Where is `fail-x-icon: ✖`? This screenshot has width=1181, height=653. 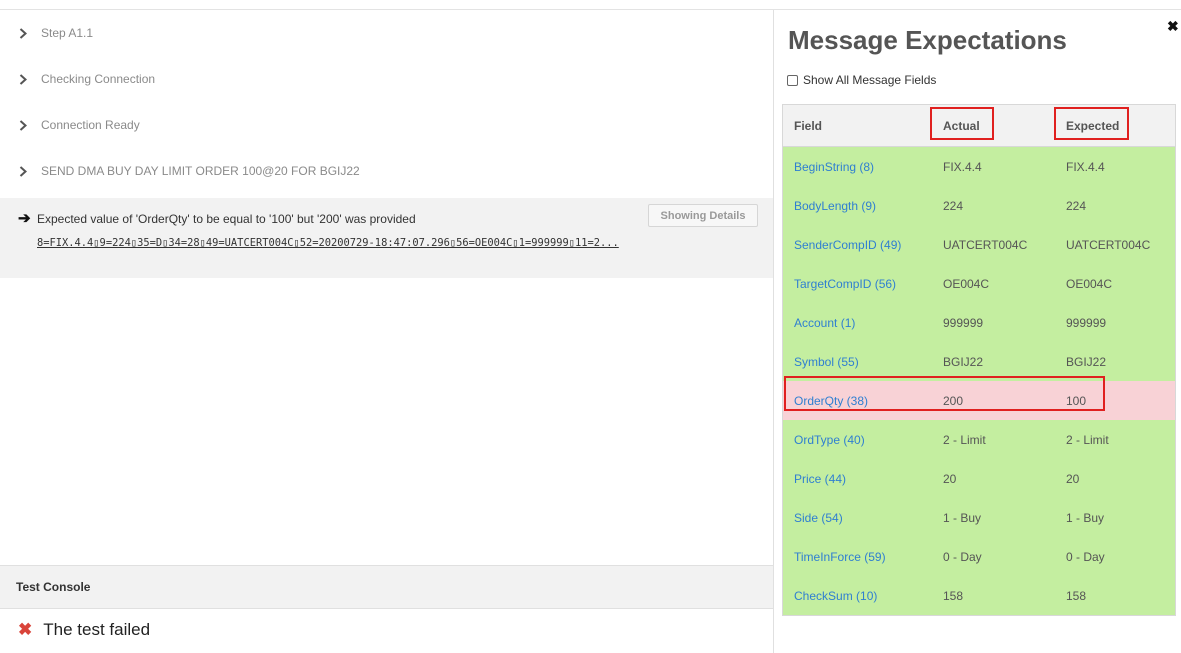 fail-x-icon: ✖ is located at coordinates (25, 629).